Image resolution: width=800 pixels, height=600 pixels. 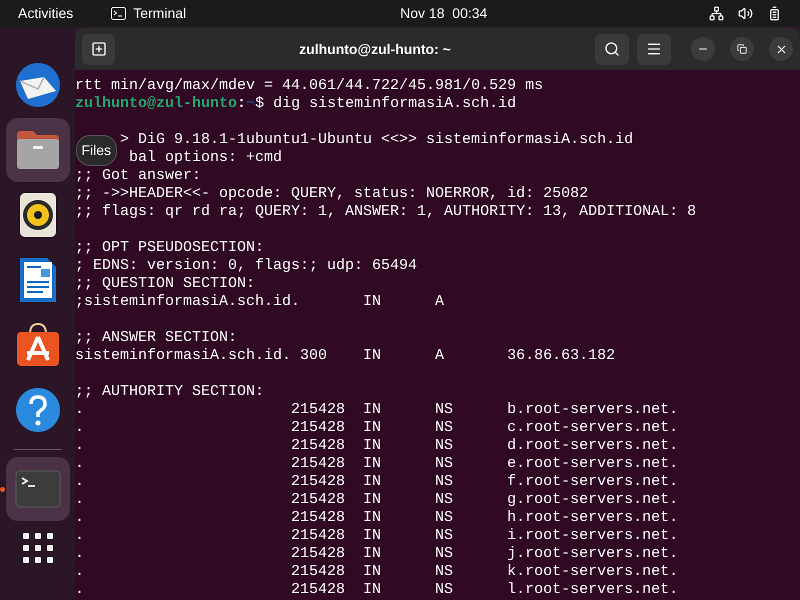 What do you see at coordinates (716, 13) in the screenshot?
I see `network-icon` at bounding box center [716, 13].